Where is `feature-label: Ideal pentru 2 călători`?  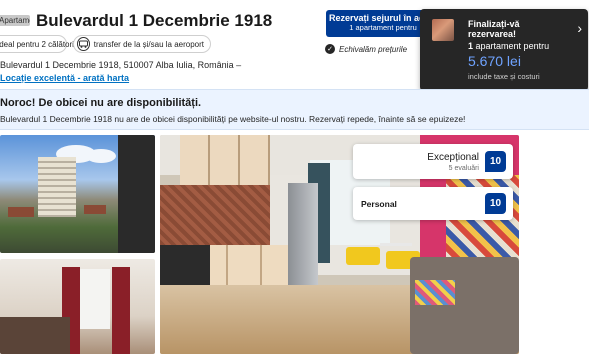 feature-label: Ideal pentru 2 călători is located at coordinates (37, 44).